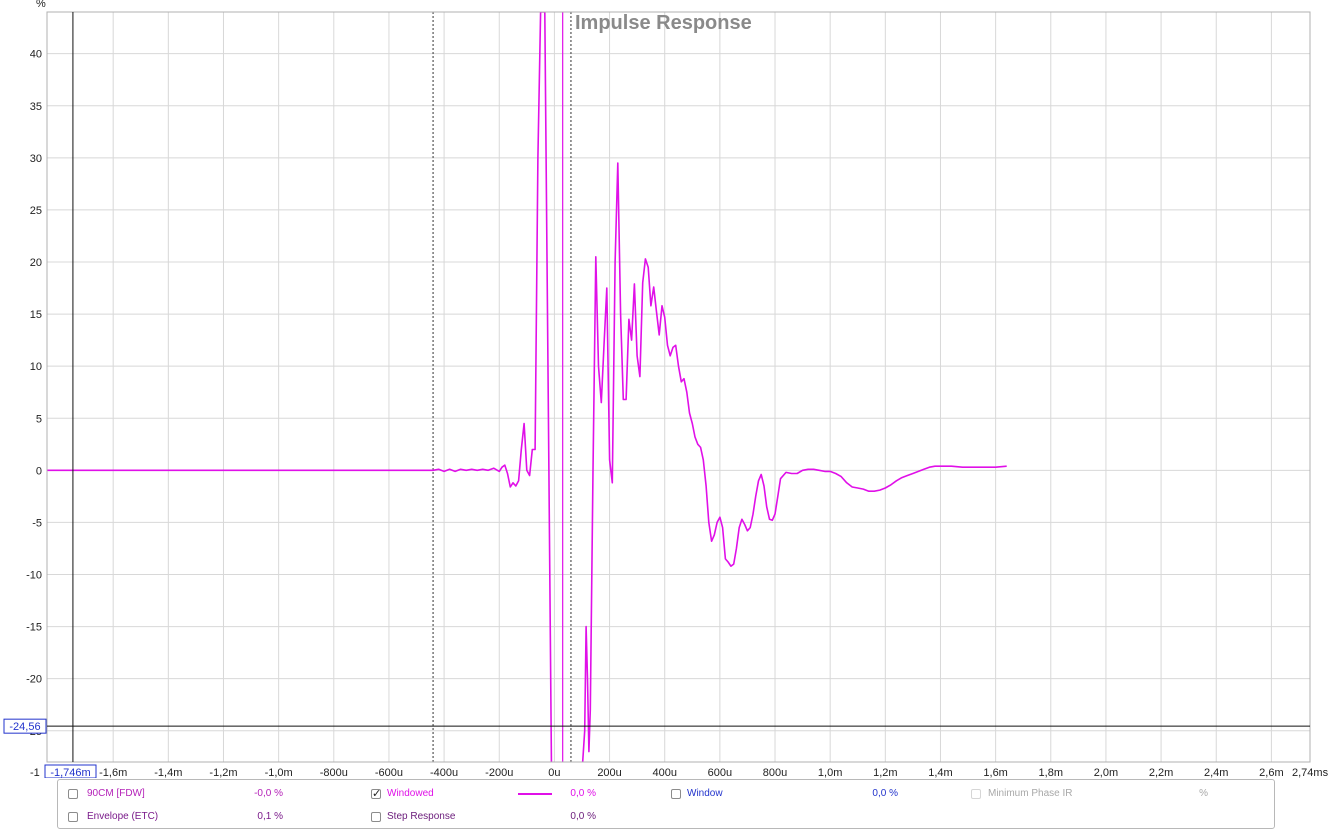  I want to click on y-tick-label: 5, so click(39, 419).